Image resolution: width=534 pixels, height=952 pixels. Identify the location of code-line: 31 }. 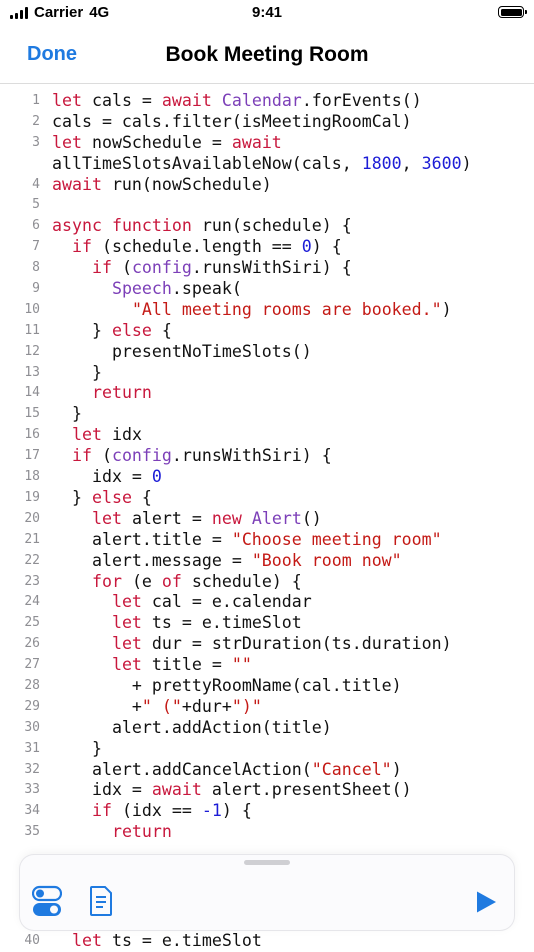
(267, 749).